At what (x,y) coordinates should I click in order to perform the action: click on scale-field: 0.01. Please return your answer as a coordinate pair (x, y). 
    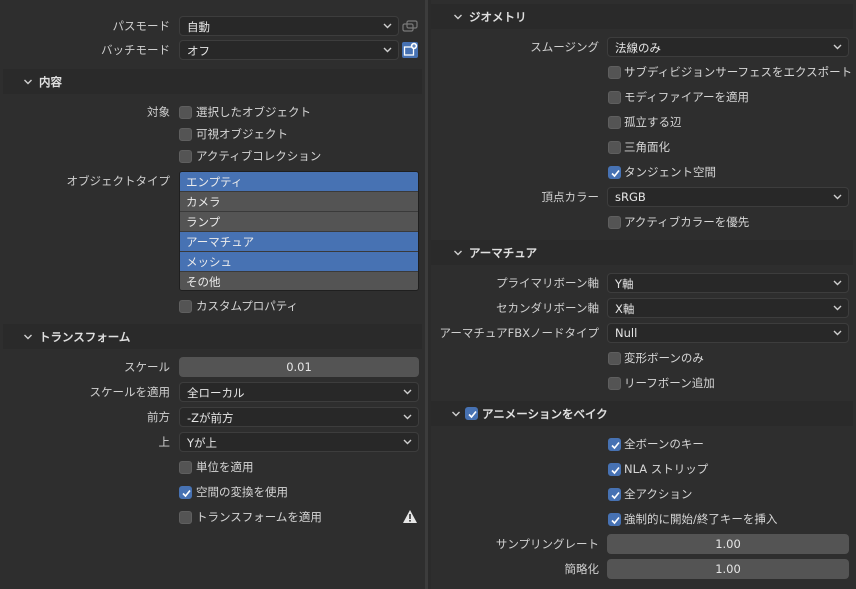
    Looking at the image, I should click on (299, 367).